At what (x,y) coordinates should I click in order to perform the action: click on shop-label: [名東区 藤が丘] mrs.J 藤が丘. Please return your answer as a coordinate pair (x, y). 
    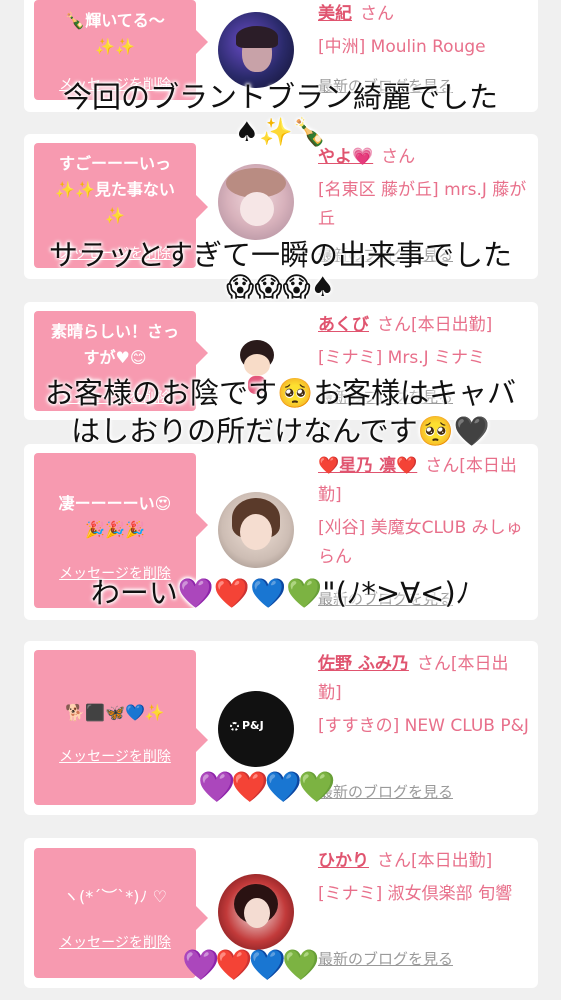
    Looking at the image, I should click on (422, 204).